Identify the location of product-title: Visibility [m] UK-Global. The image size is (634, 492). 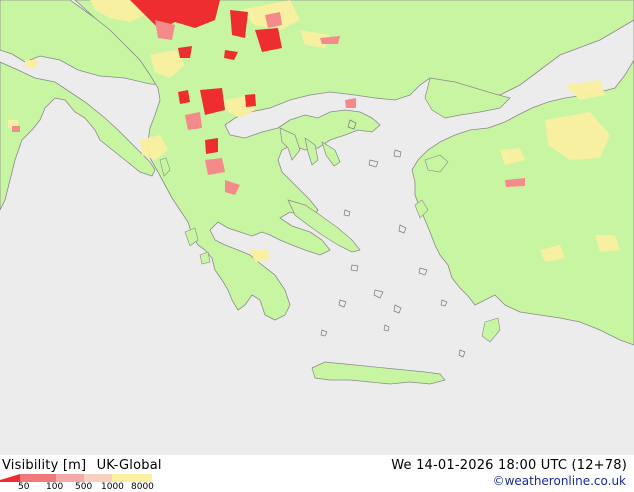
(82, 465).